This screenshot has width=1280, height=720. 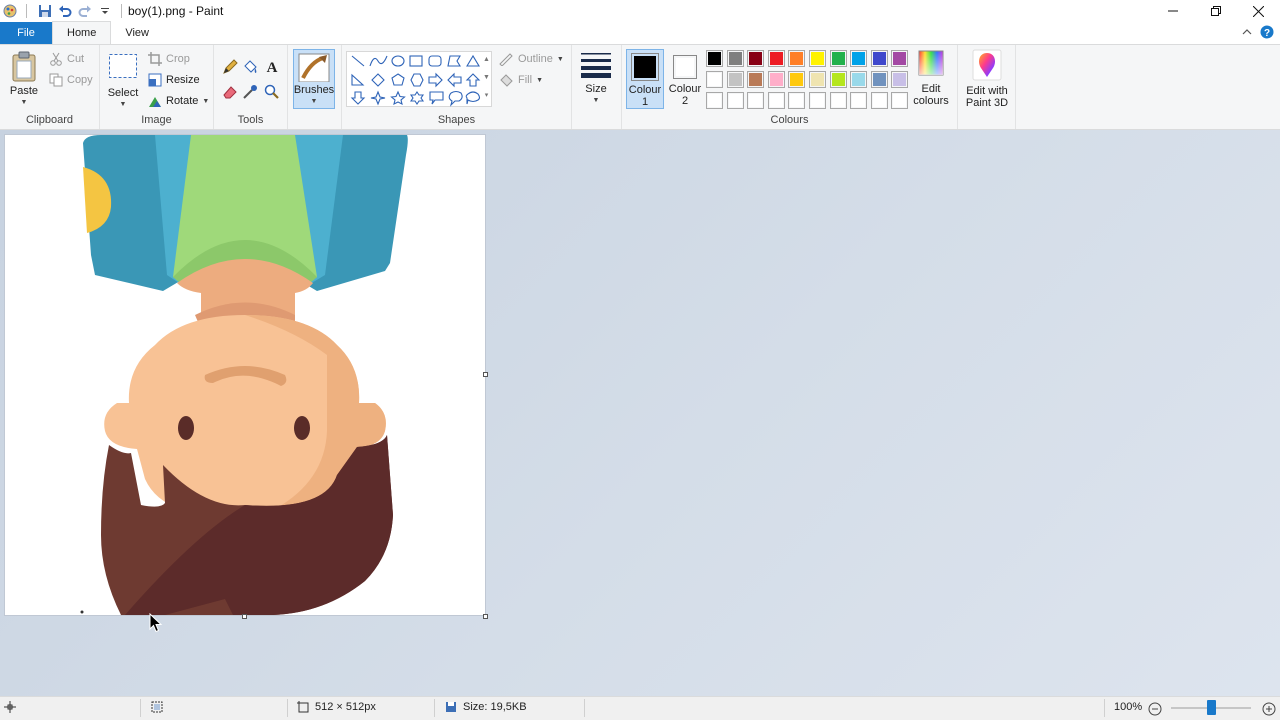 I want to click on shapes-scroll-up-icon: ▲, so click(x=486, y=60).